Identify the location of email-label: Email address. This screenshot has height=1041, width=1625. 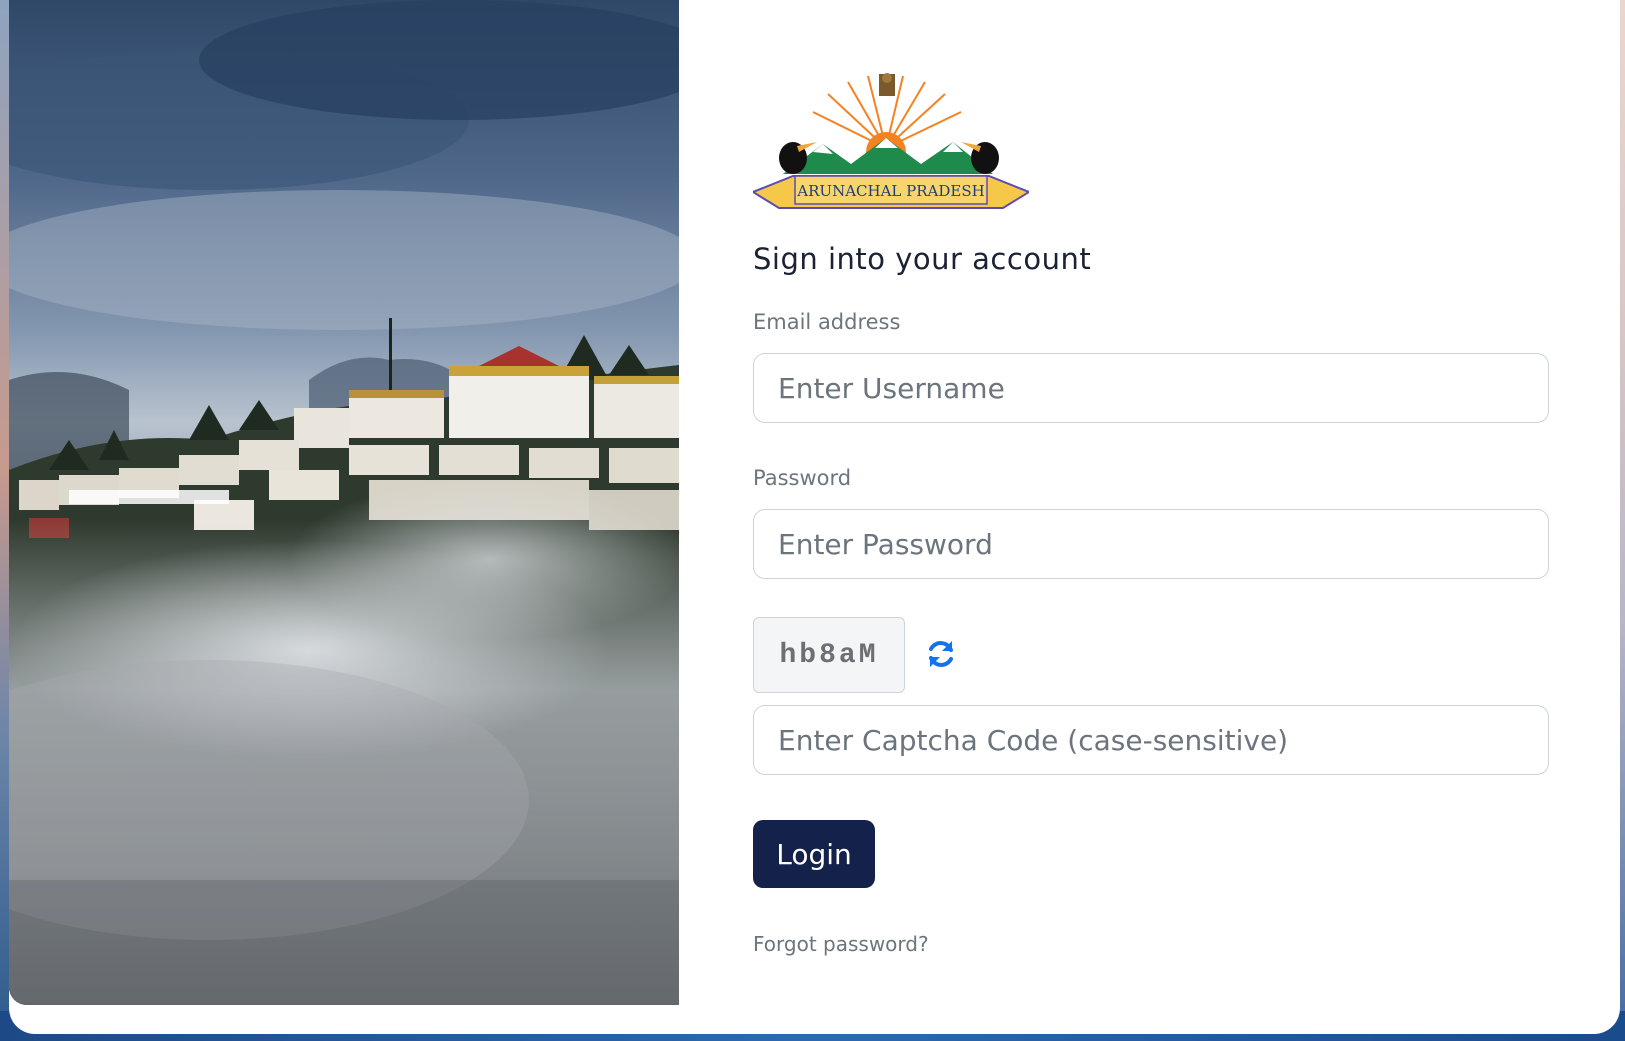
(827, 322).